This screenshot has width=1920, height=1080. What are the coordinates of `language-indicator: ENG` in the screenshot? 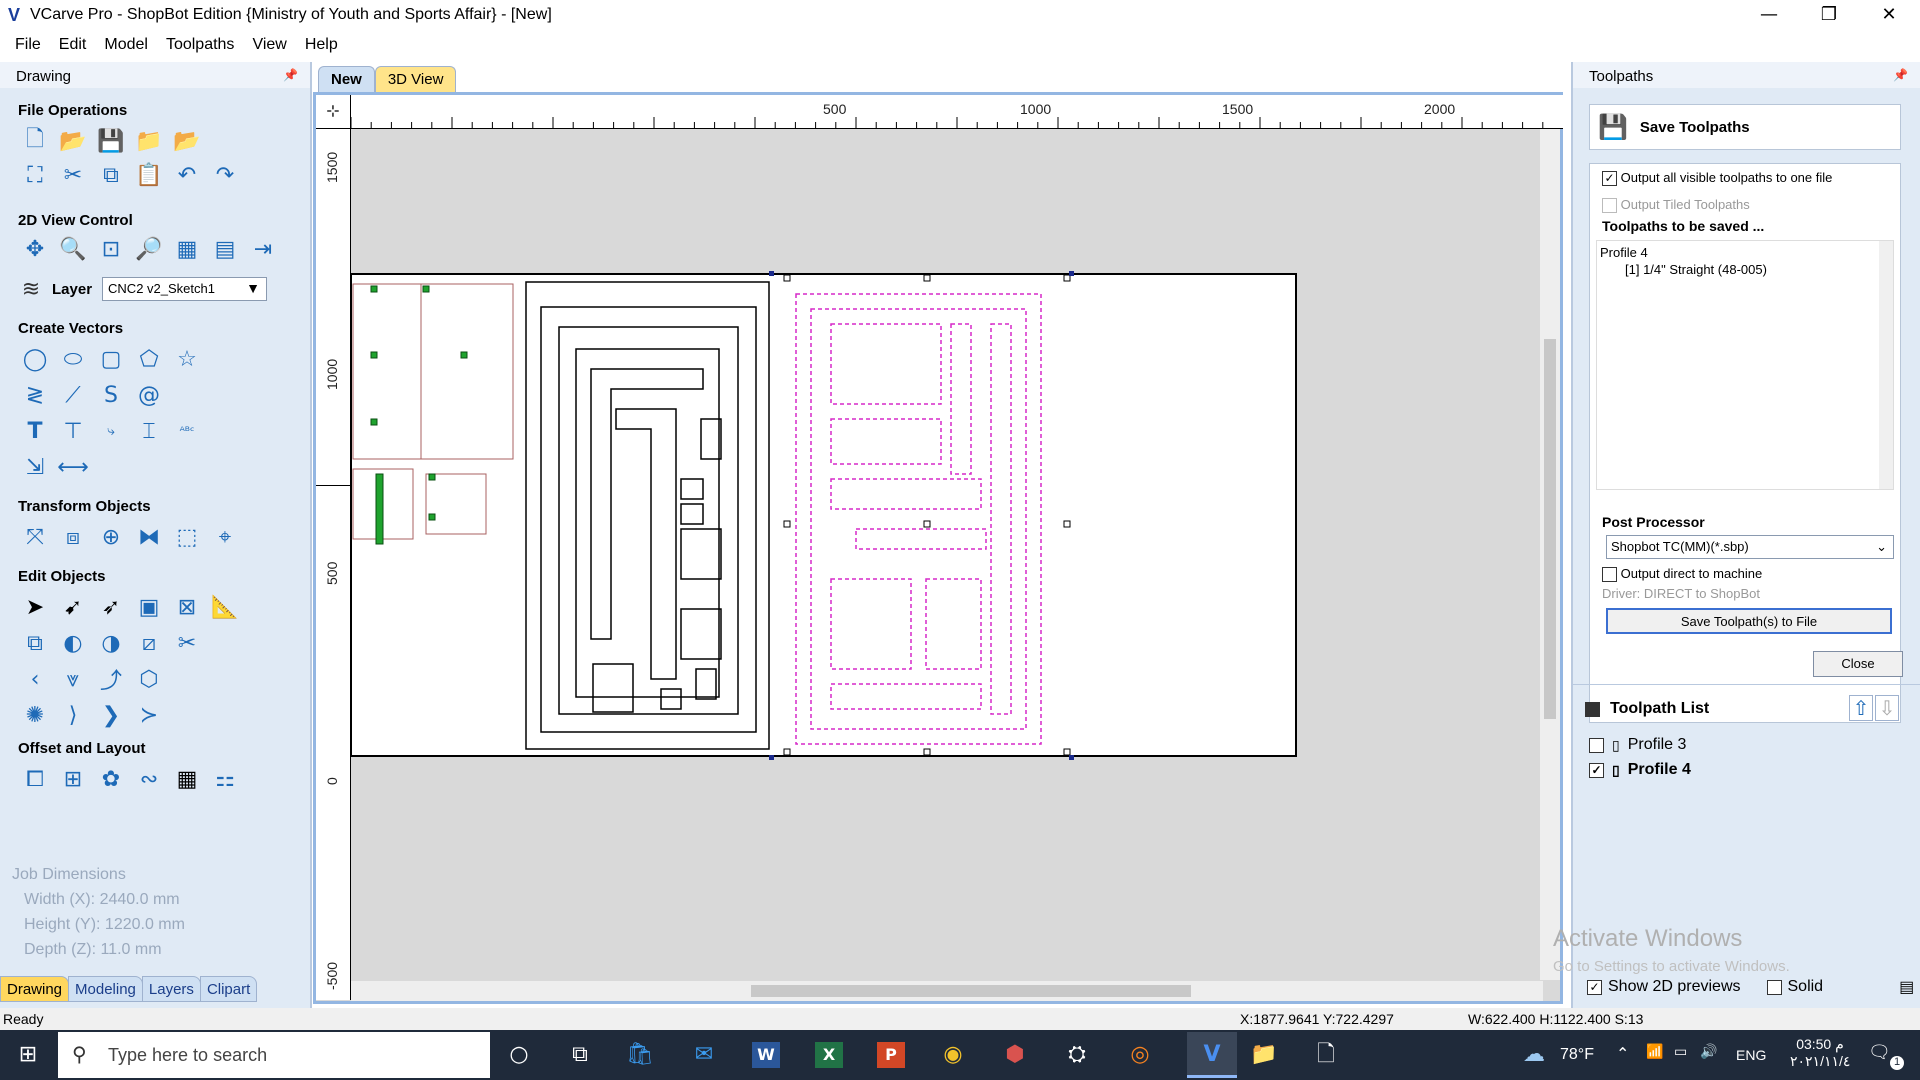 It's located at (1751, 1055).